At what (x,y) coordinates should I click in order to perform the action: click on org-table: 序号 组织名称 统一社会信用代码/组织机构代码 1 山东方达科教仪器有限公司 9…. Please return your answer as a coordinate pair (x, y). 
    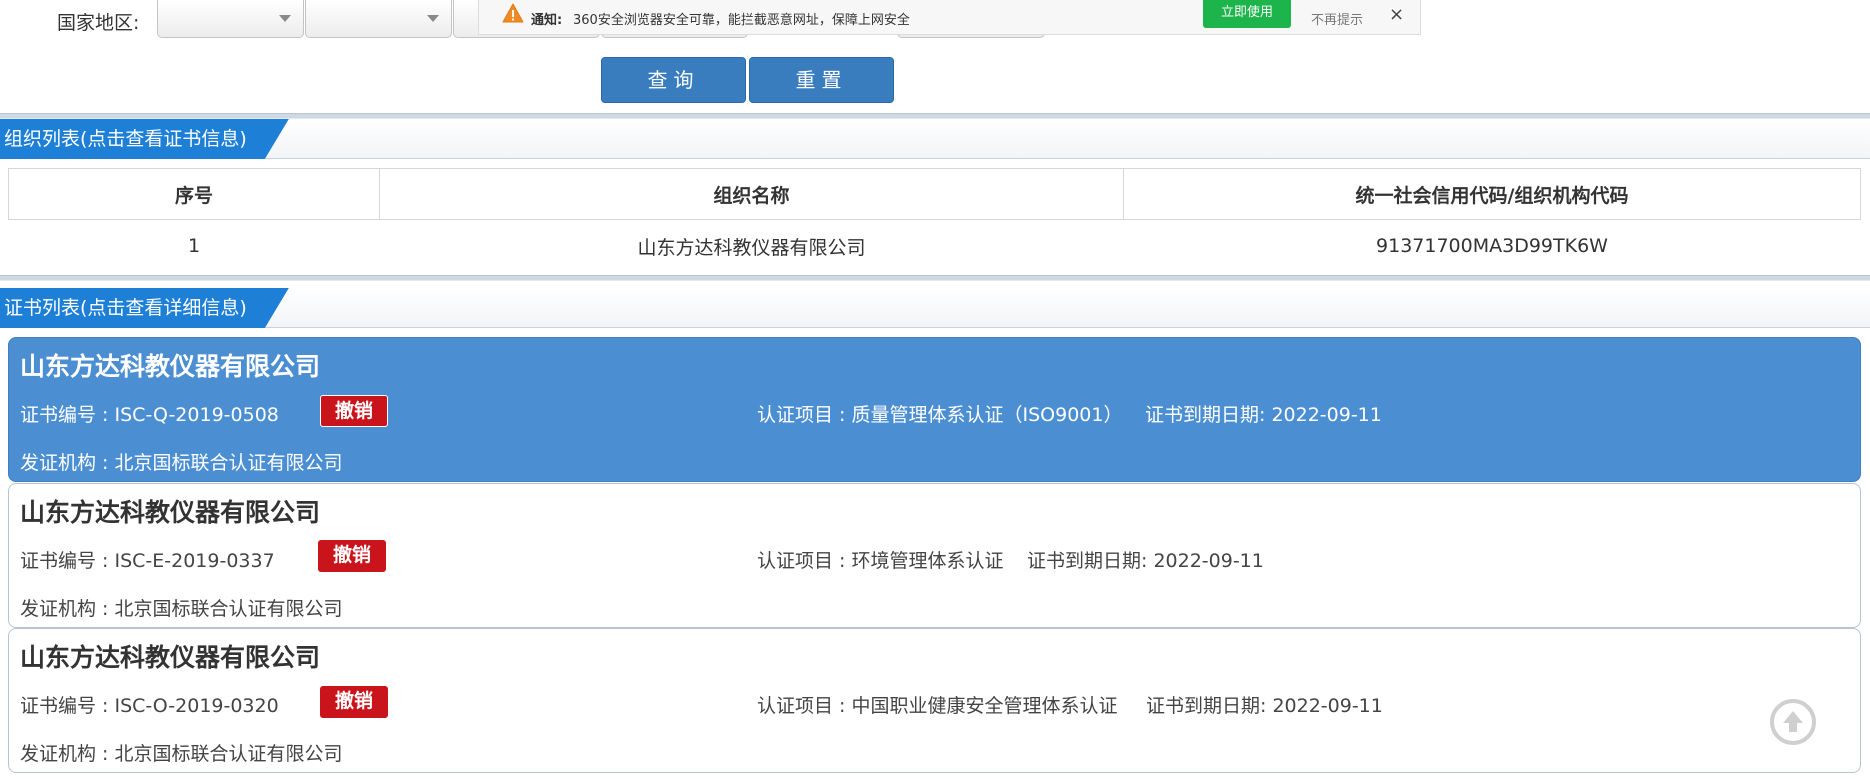
    Looking at the image, I should click on (934, 220).